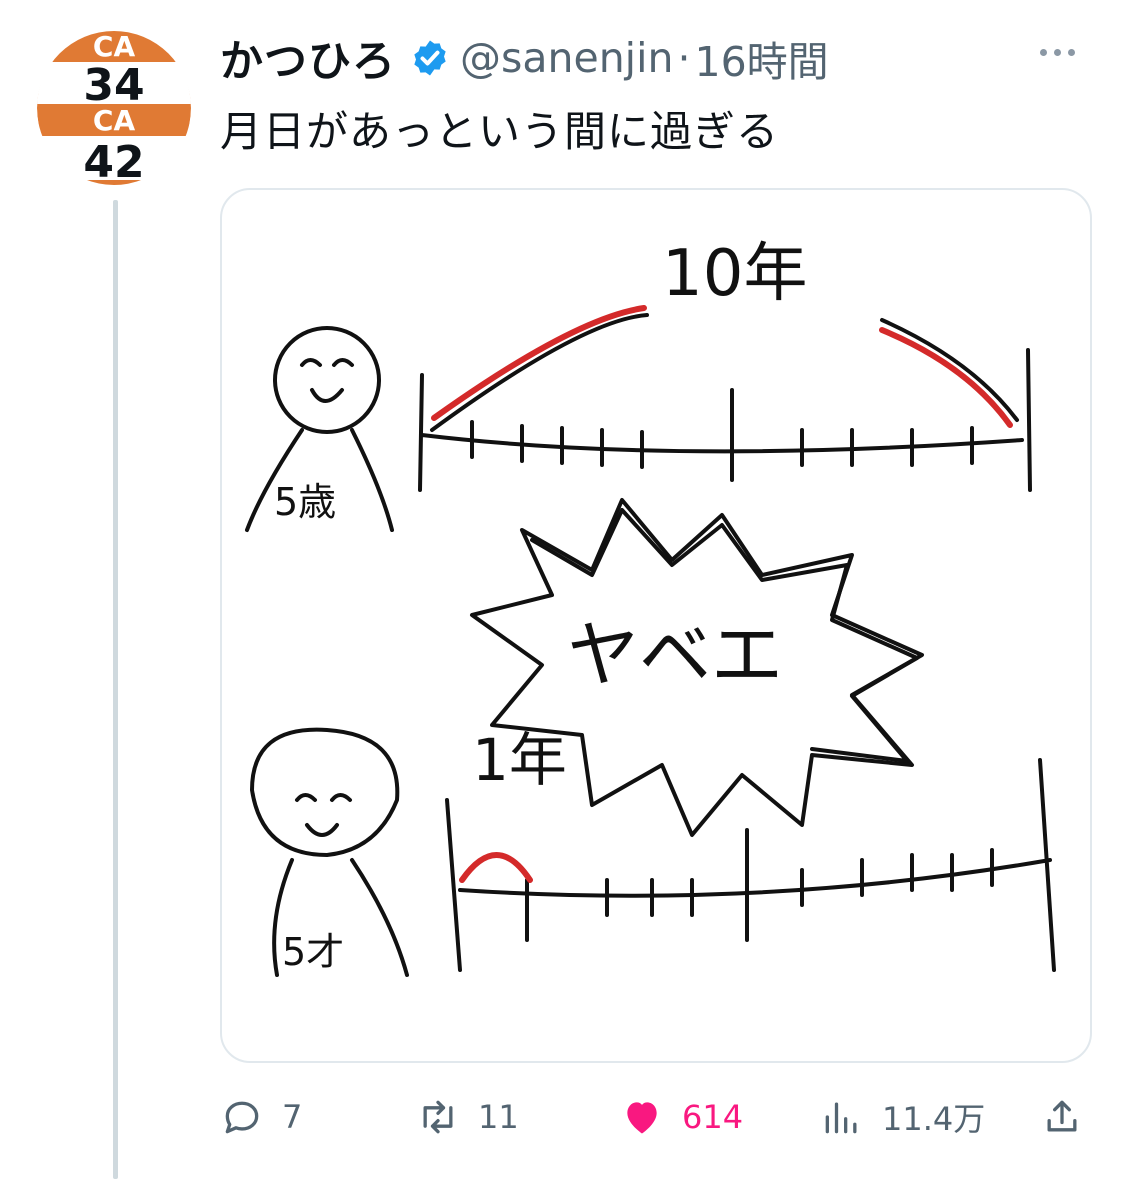  I want to click on views-button: 11.4万, so click(902, 1117).